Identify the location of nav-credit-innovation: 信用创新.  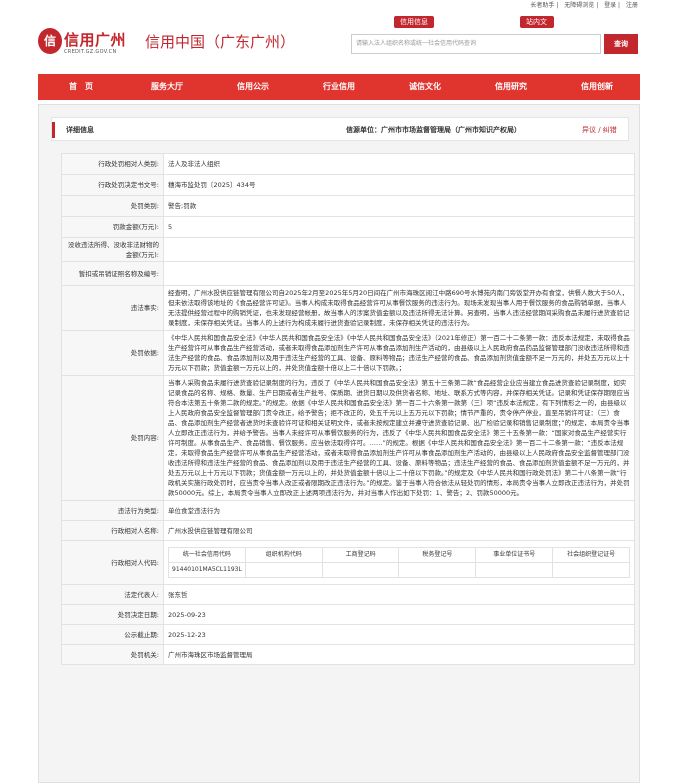
(597, 87).